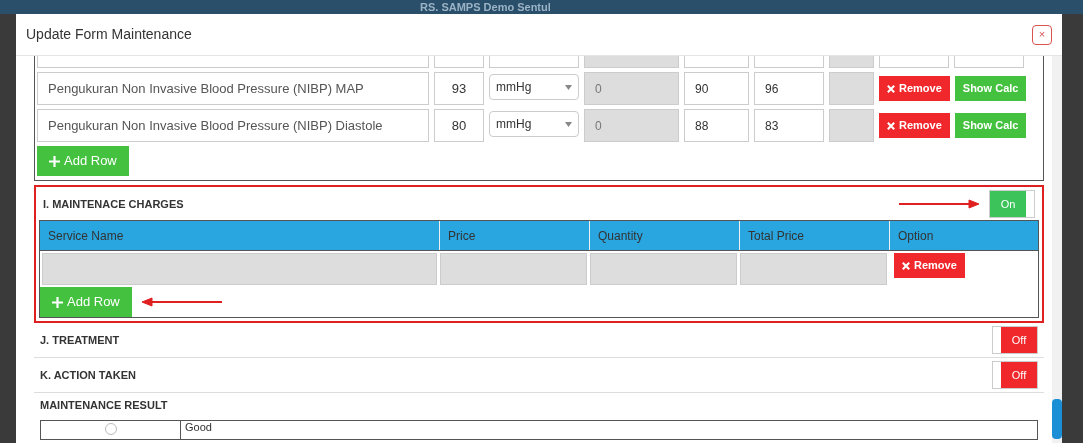 The height and width of the screenshot is (443, 1083). Describe the element at coordinates (663, 269) in the screenshot. I see `quantity-field` at that location.